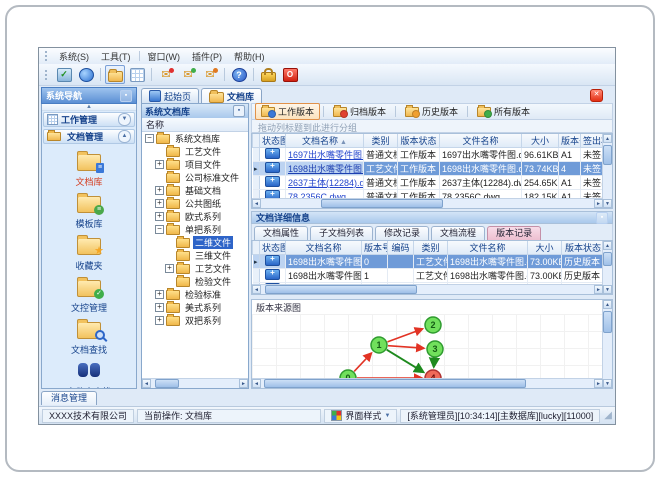 This screenshot has height=477, width=660. What do you see at coordinates (361, 415) in the screenshot?
I see `ui-style-dropdown: 界面样式 ▼` at bounding box center [361, 415].